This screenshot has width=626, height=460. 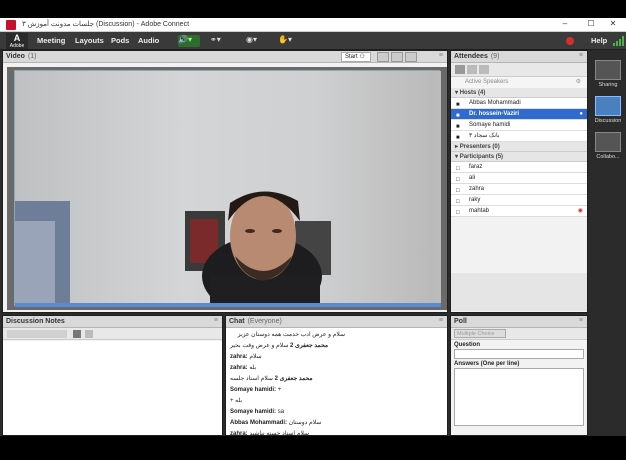 What do you see at coordinates (487, 364) in the screenshot?
I see `answers-label: Answers (One per line)` at bounding box center [487, 364].